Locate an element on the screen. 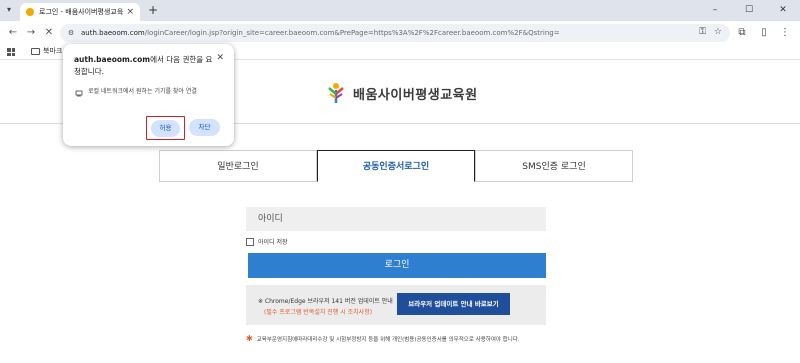  save-id-checkbox is located at coordinates (250, 241).